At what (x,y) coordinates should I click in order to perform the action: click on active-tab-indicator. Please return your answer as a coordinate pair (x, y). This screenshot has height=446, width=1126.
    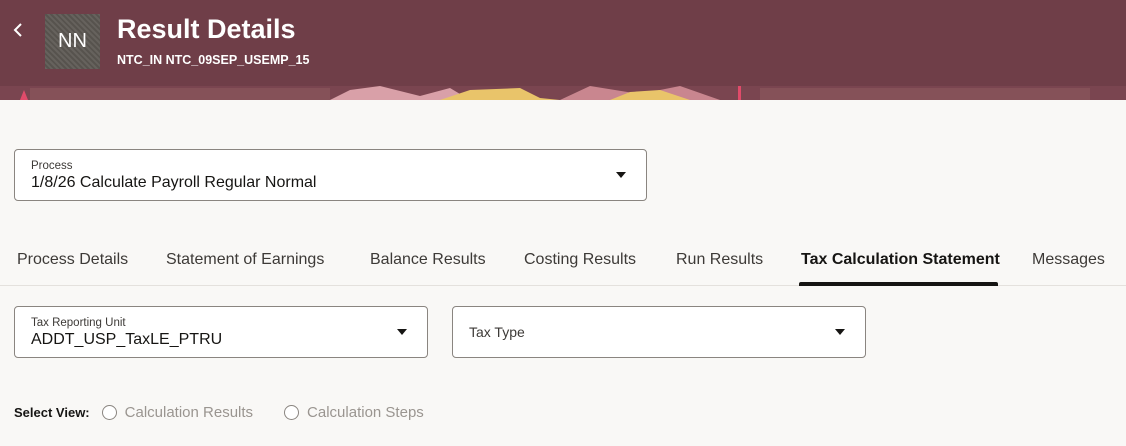
    Looking at the image, I should click on (898, 284).